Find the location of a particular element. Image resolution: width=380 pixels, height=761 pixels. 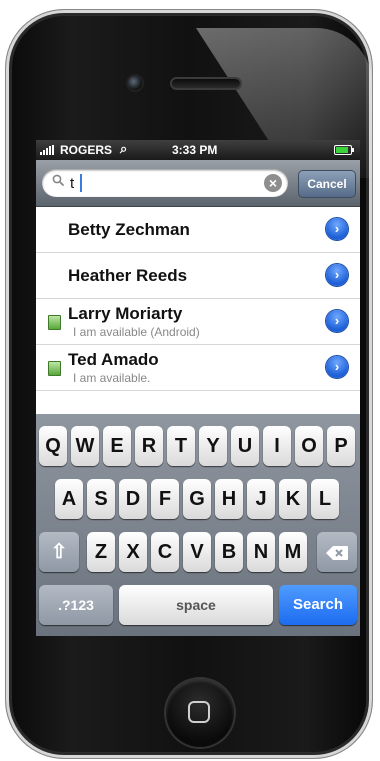

key-n: N is located at coordinates (261, 552).